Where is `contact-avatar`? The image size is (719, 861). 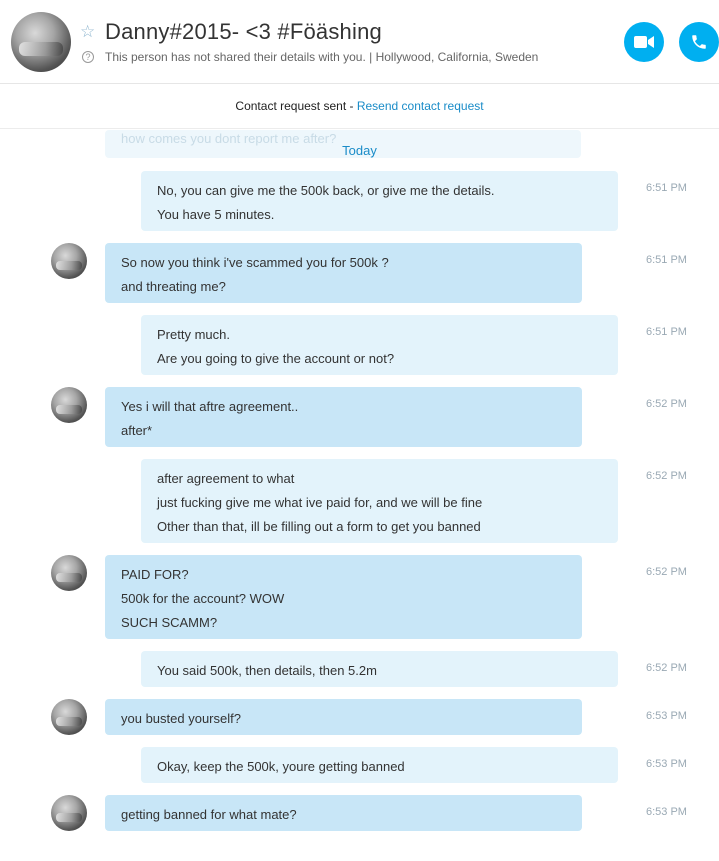 contact-avatar is located at coordinates (41, 42).